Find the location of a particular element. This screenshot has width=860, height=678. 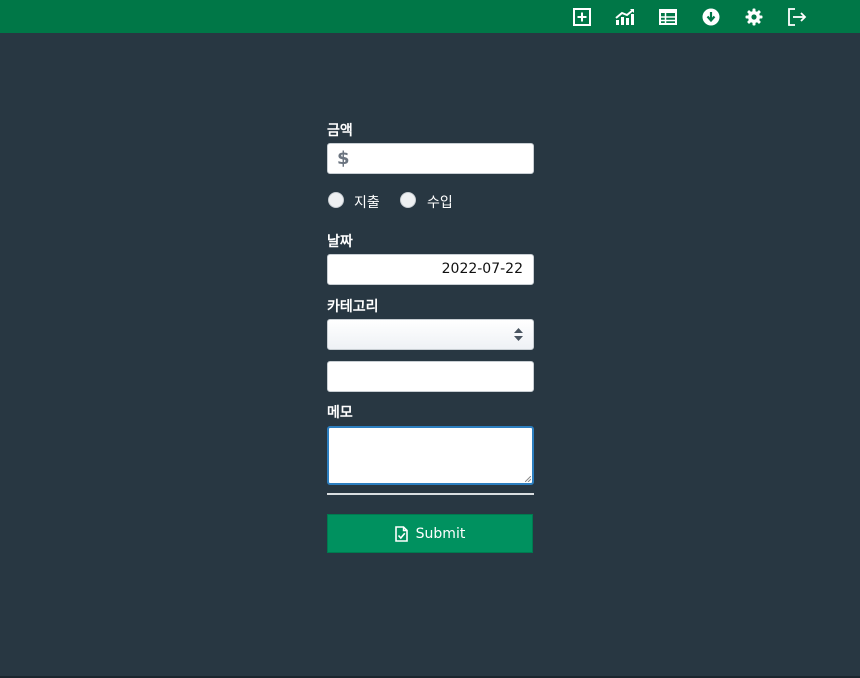

gear-icon is located at coordinates (754, 17).